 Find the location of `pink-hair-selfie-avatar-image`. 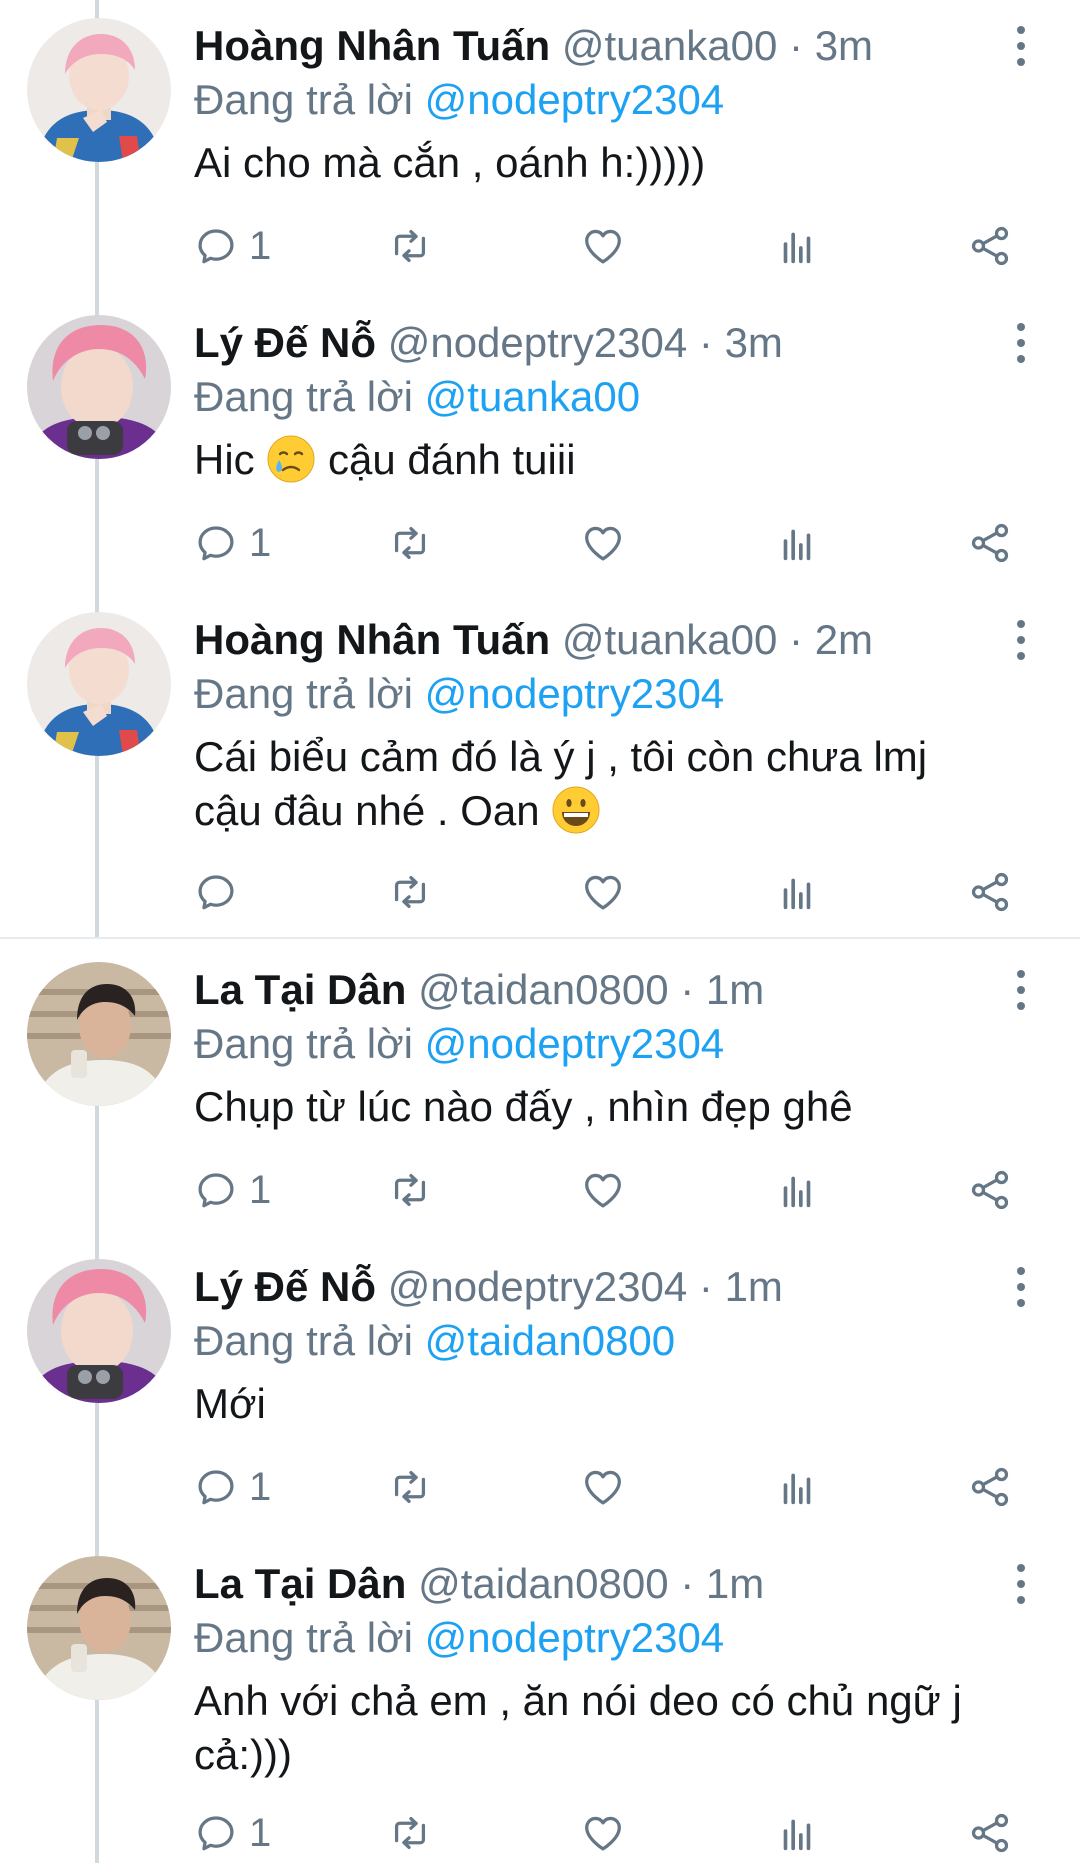

pink-hair-selfie-avatar-image is located at coordinates (99, 387).